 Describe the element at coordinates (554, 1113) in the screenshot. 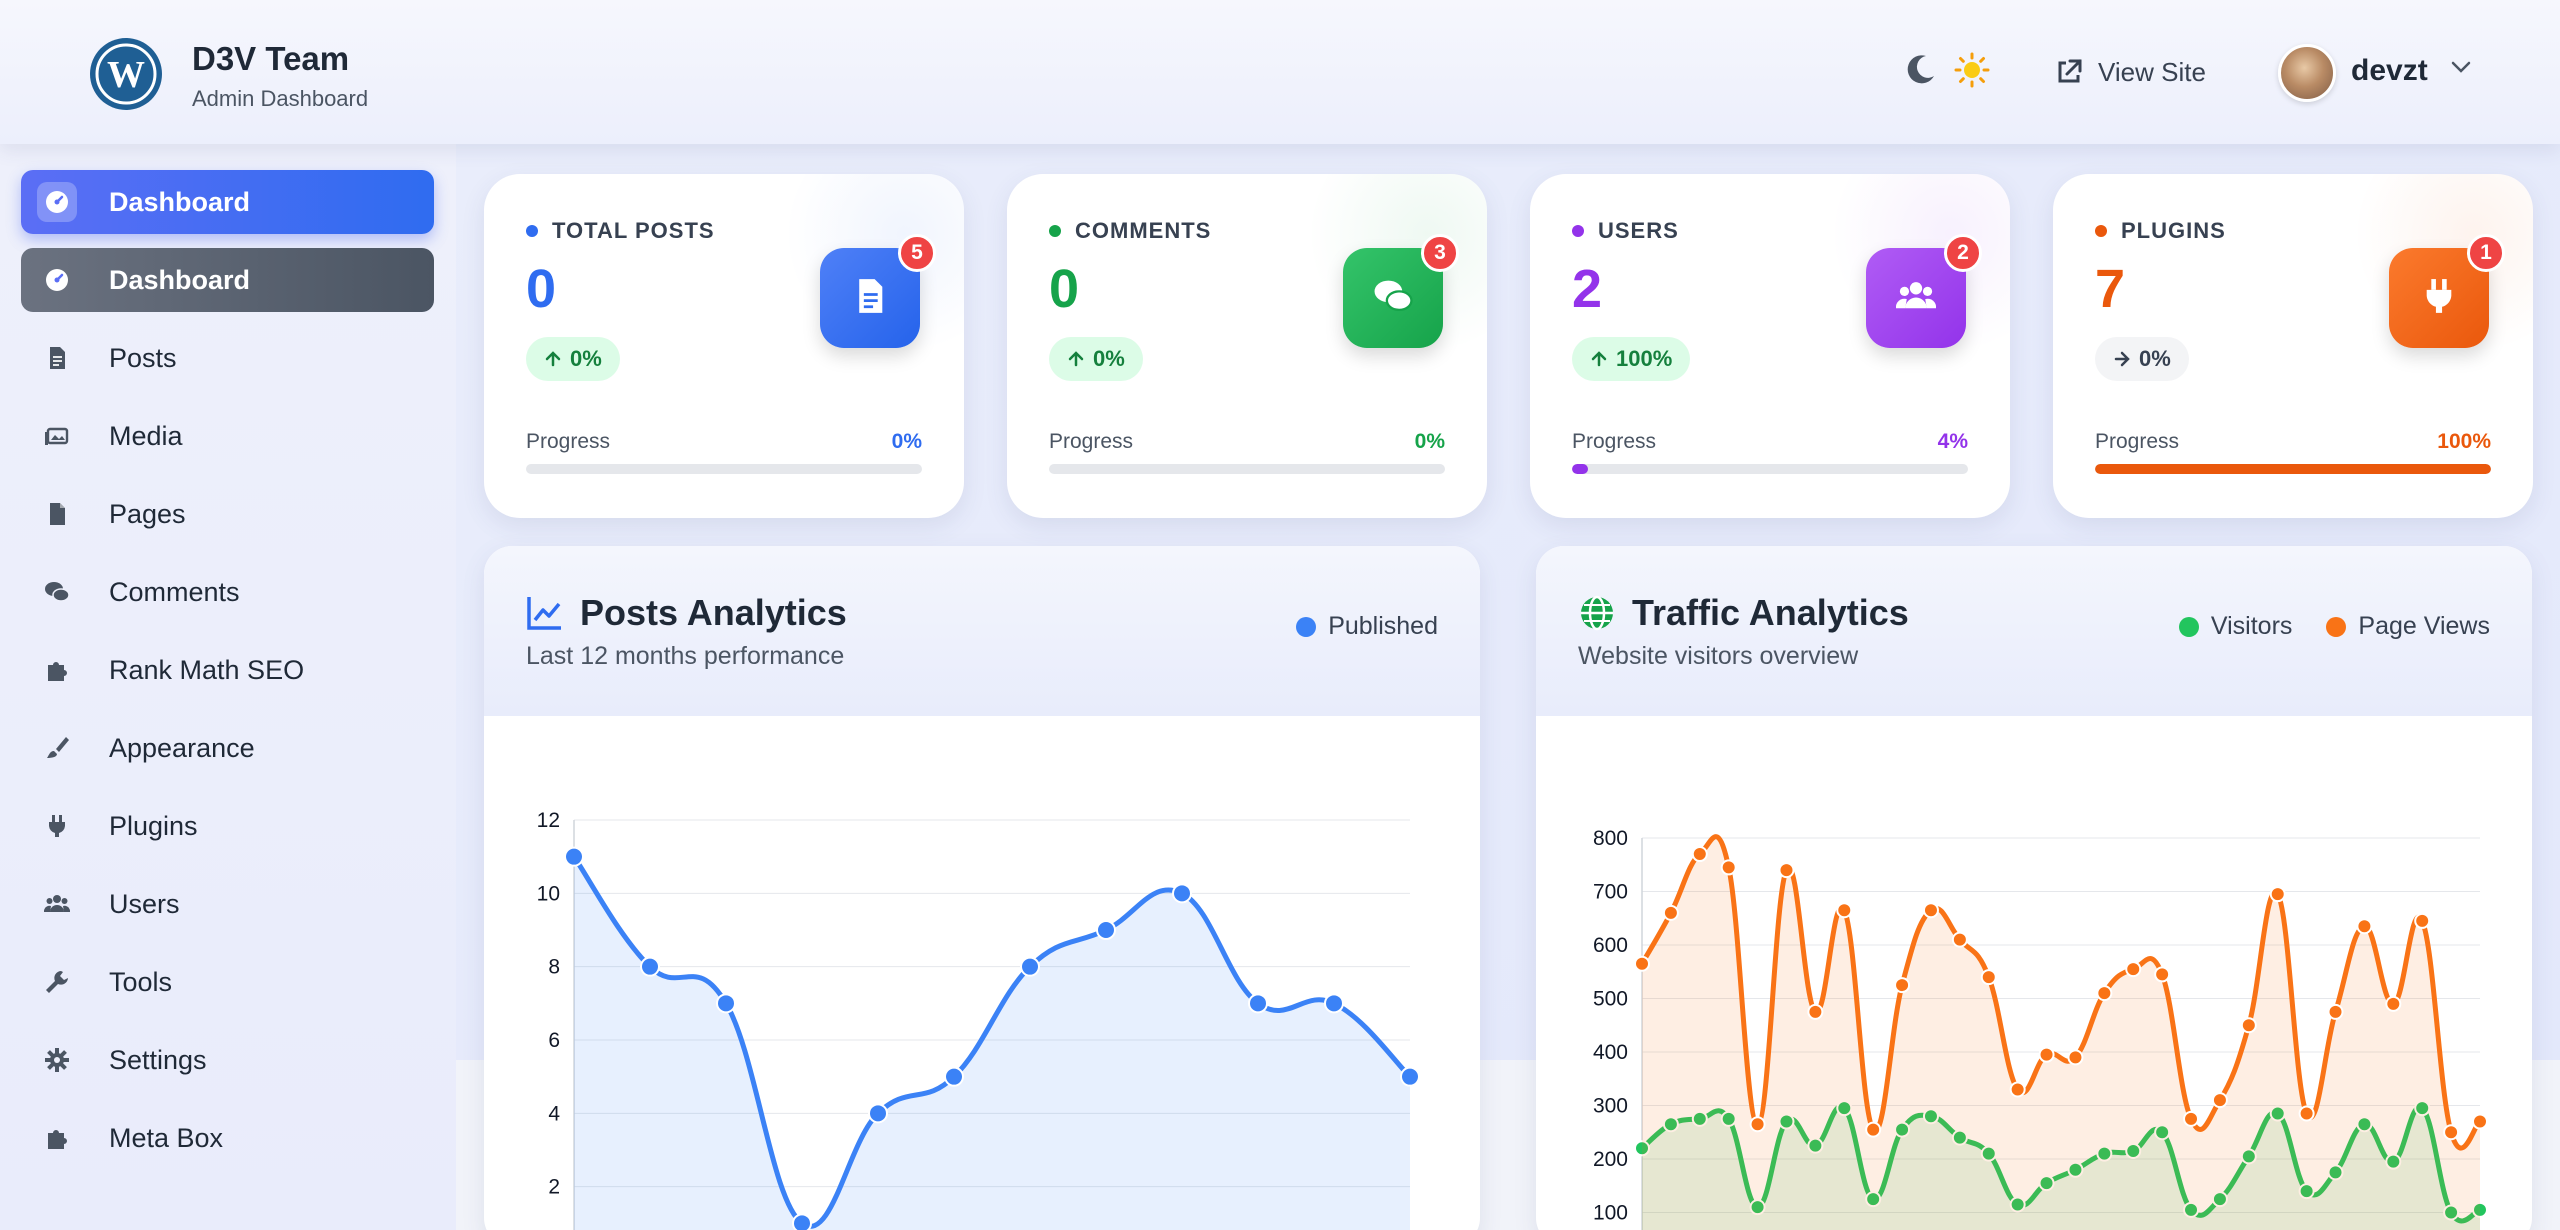

I see `y-tick-label: 4` at that location.